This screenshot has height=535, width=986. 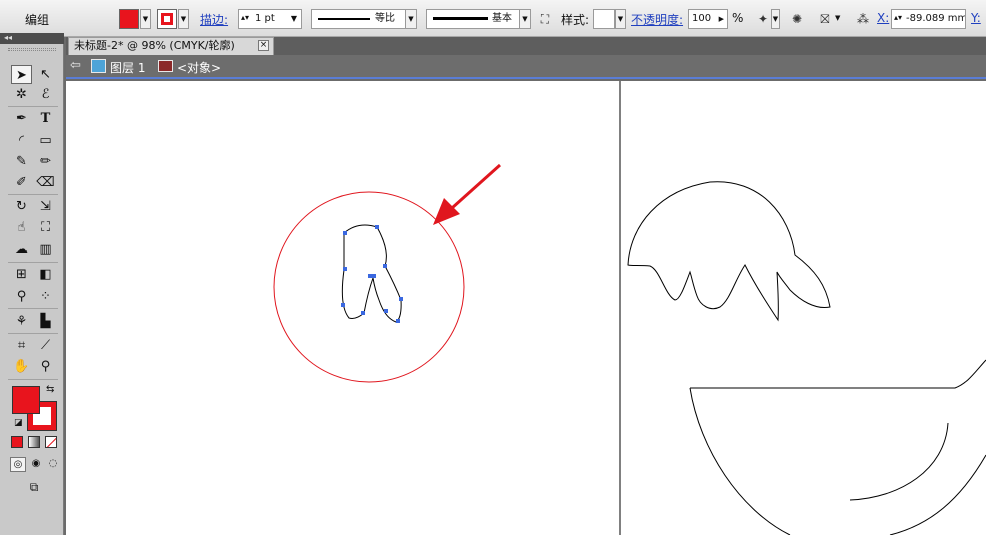 What do you see at coordinates (775, 19) in the screenshot?
I see `recolor-dropdown: ▼` at bounding box center [775, 19].